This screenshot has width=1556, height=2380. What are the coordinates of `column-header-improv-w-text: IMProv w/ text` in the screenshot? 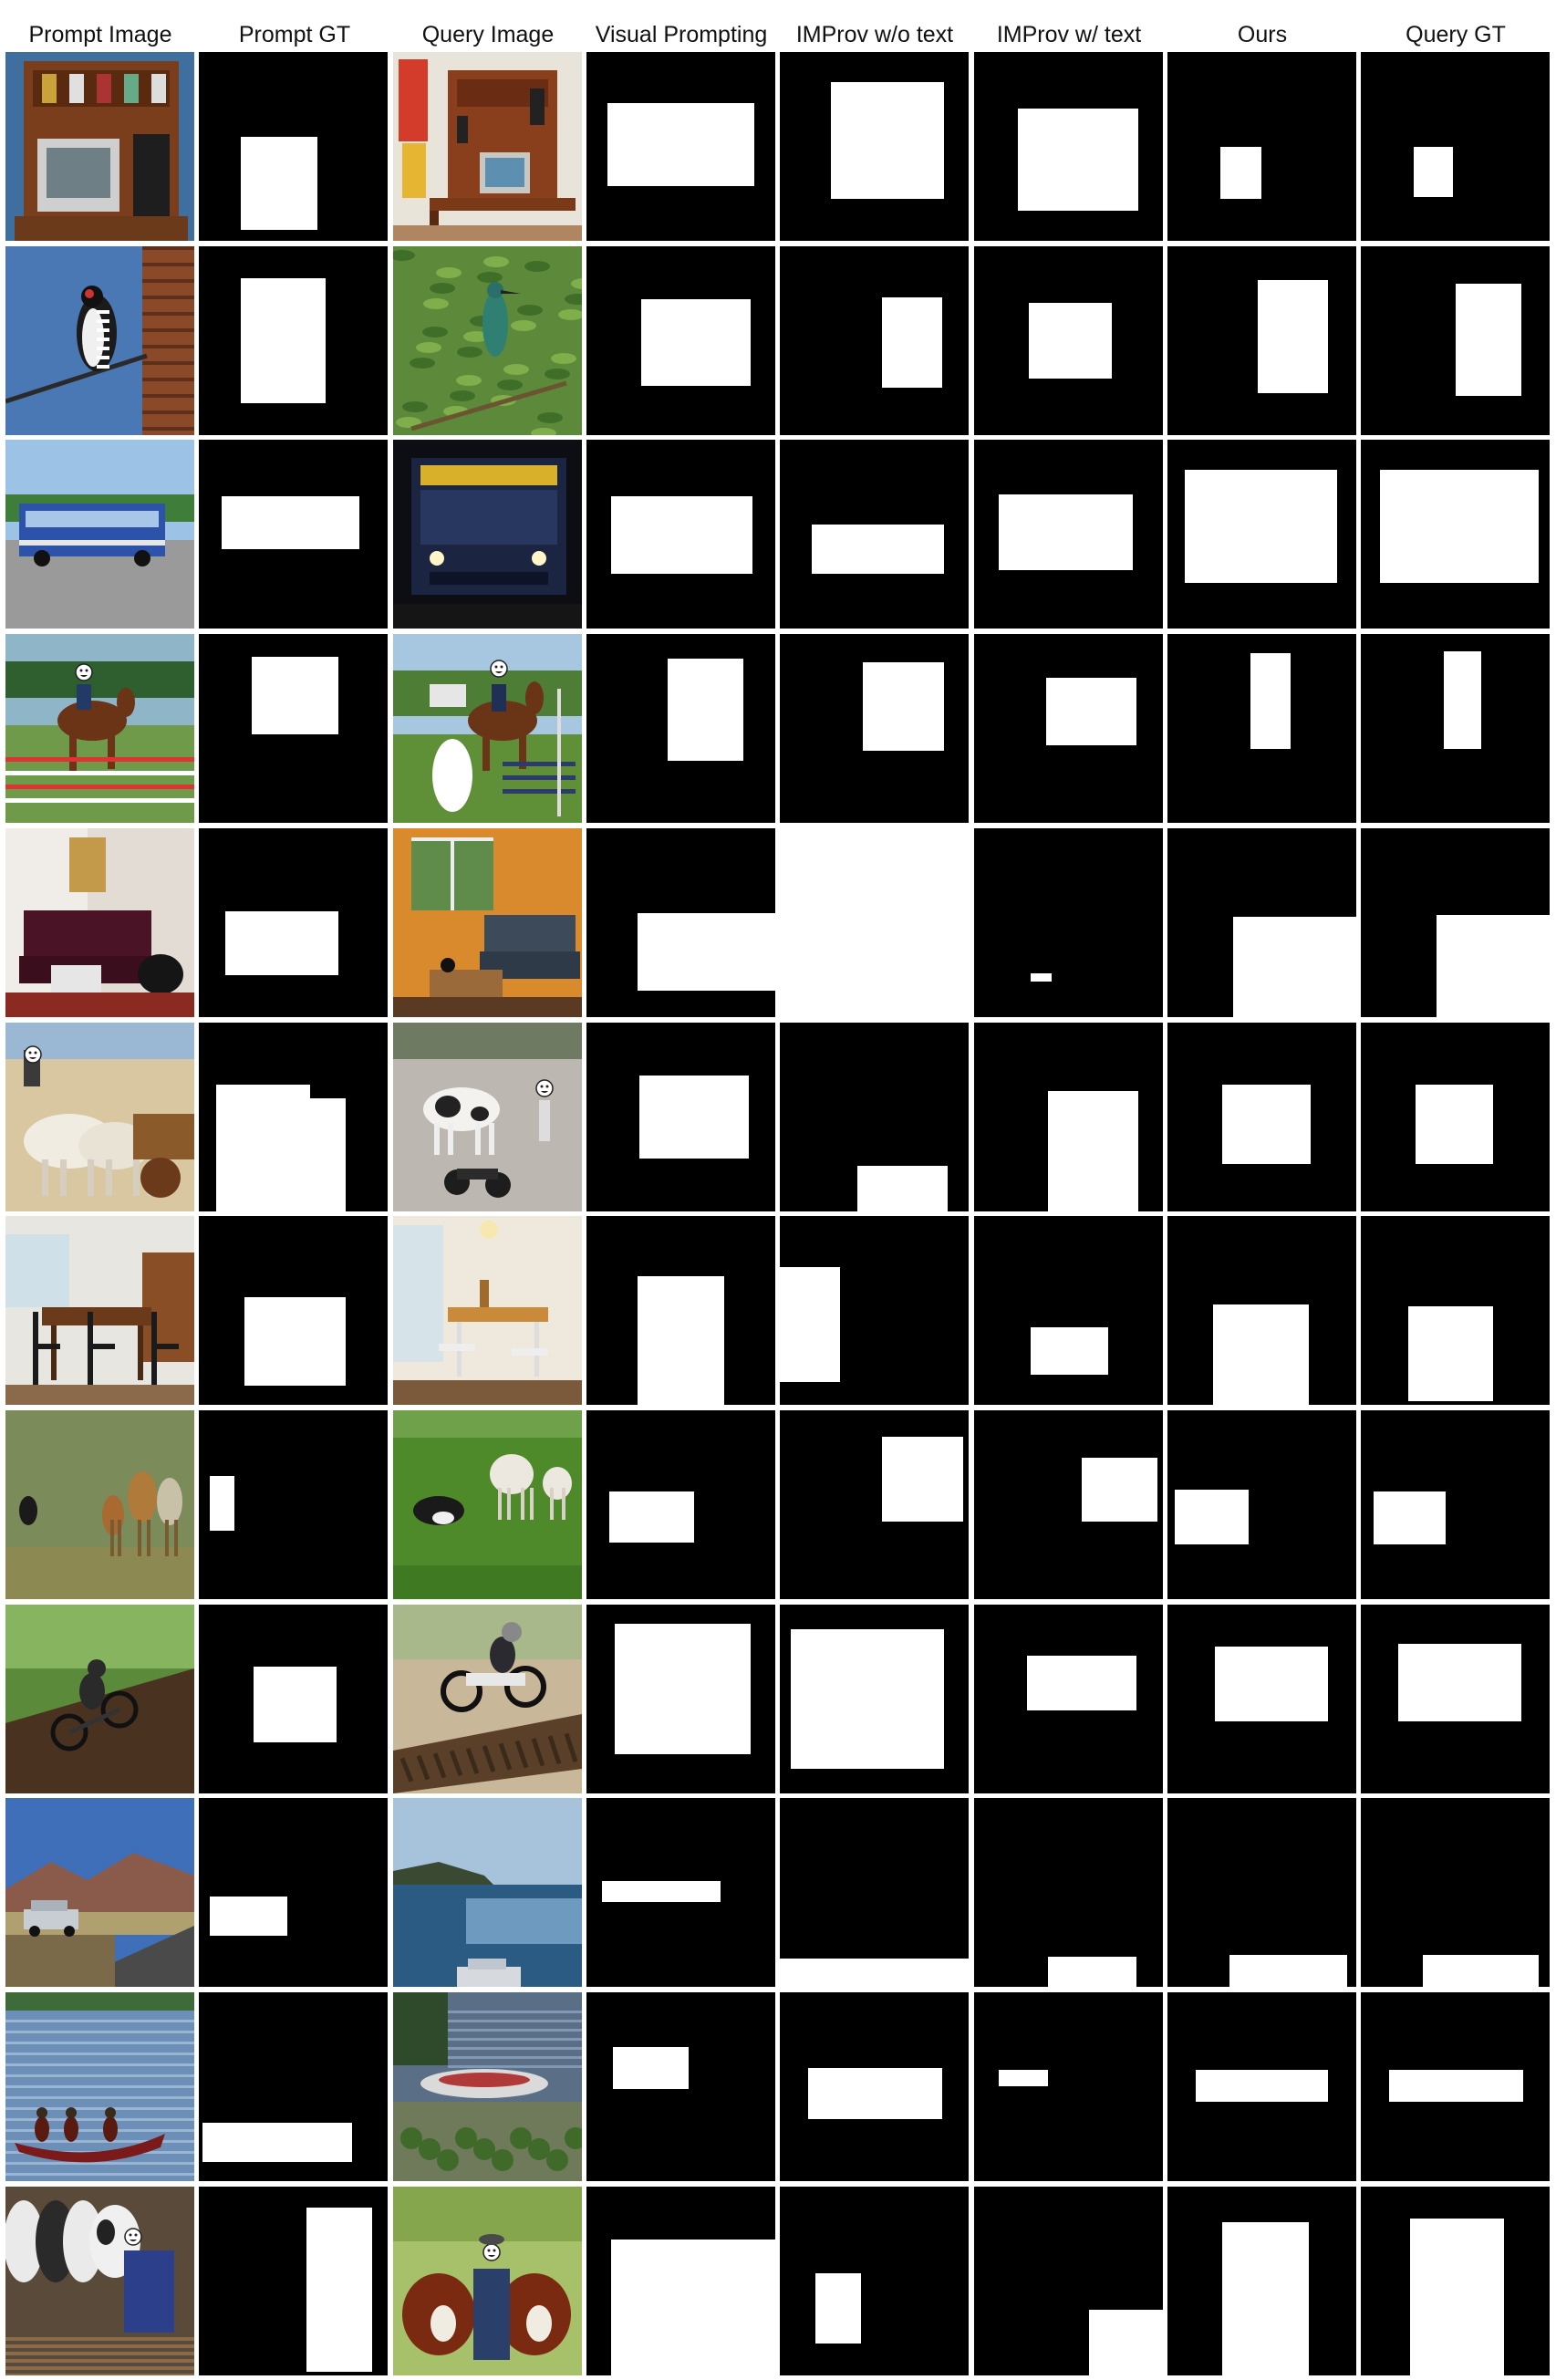 It's located at (1069, 35).